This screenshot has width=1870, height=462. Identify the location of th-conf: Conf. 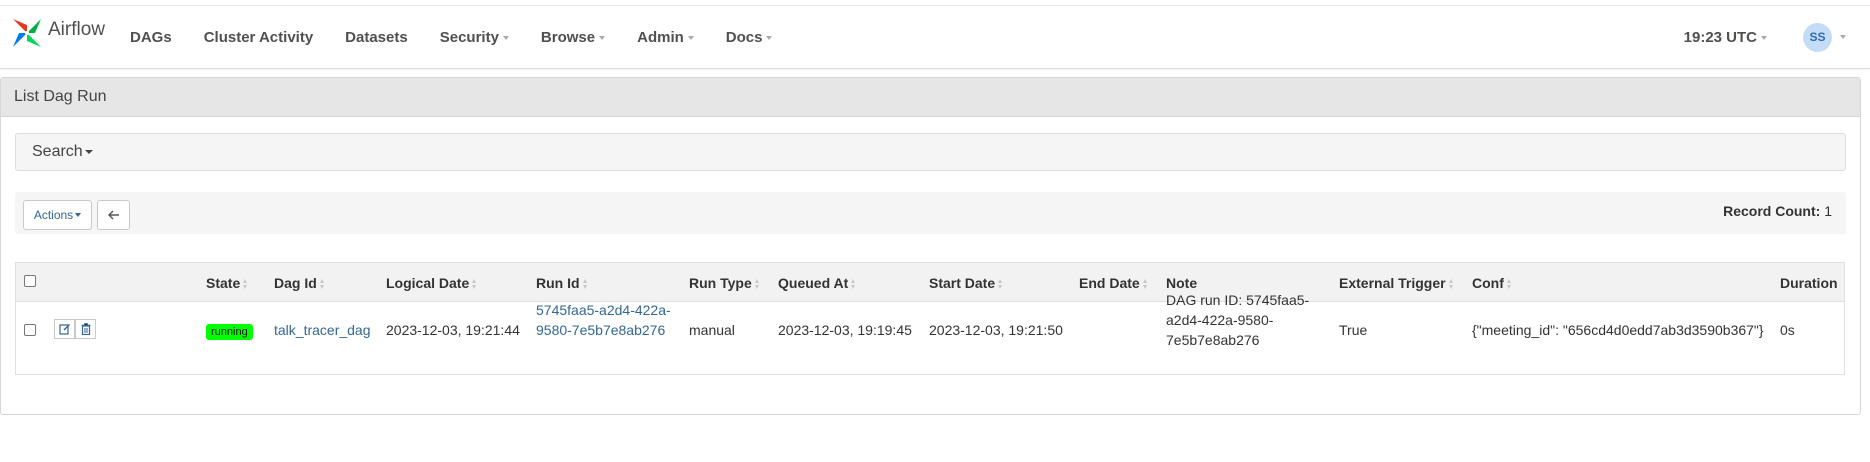
(1492, 283).